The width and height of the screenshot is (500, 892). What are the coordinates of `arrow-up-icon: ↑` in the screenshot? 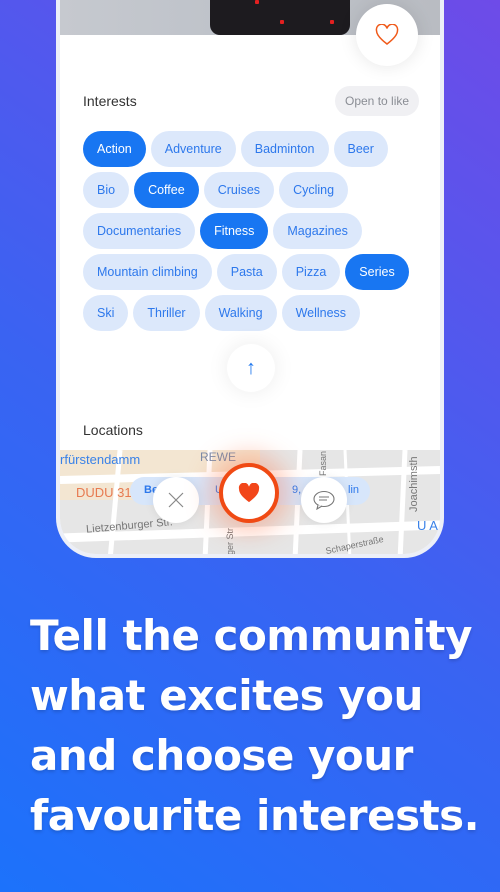 It's located at (251, 367).